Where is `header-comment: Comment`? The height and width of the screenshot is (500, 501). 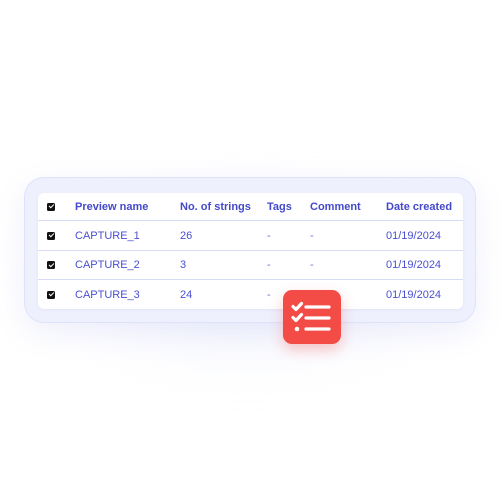 header-comment: Comment is located at coordinates (335, 206).